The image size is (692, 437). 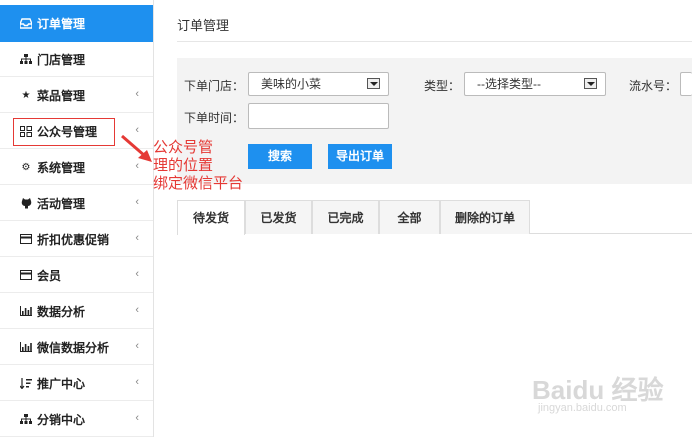 What do you see at coordinates (214, 118) in the screenshot?
I see `time-label: 下单时间：` at bounding box center [214, 118].